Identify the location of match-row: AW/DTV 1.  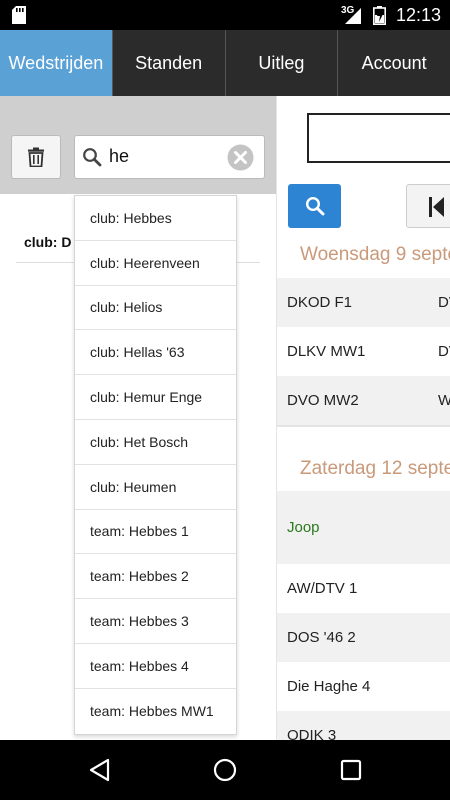
(363, 588).